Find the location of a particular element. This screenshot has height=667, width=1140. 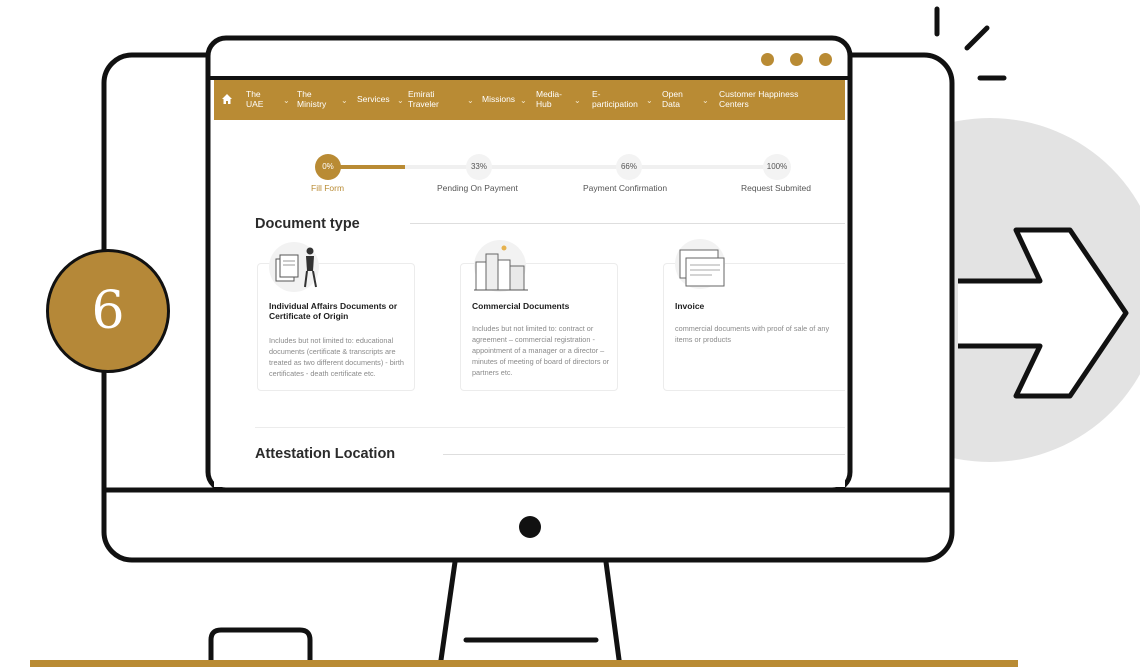

step-circle: 66% is located at coordinates (629, 167).